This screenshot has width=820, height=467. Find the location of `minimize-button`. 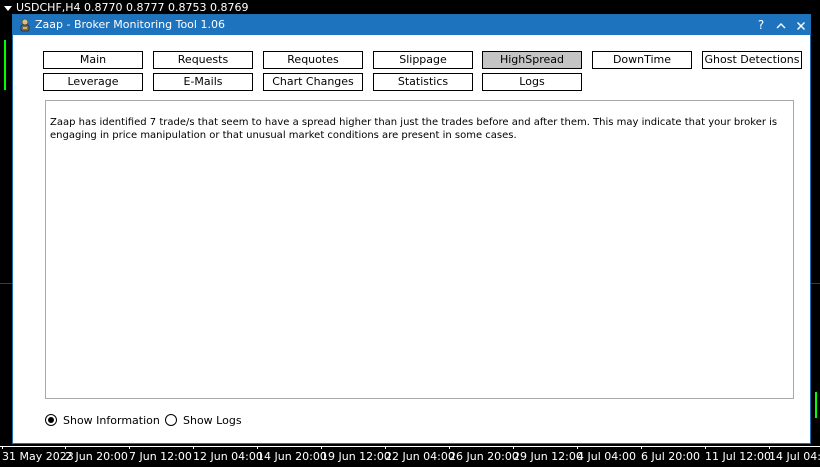

minimize-button is located at coordinates (781, 25).